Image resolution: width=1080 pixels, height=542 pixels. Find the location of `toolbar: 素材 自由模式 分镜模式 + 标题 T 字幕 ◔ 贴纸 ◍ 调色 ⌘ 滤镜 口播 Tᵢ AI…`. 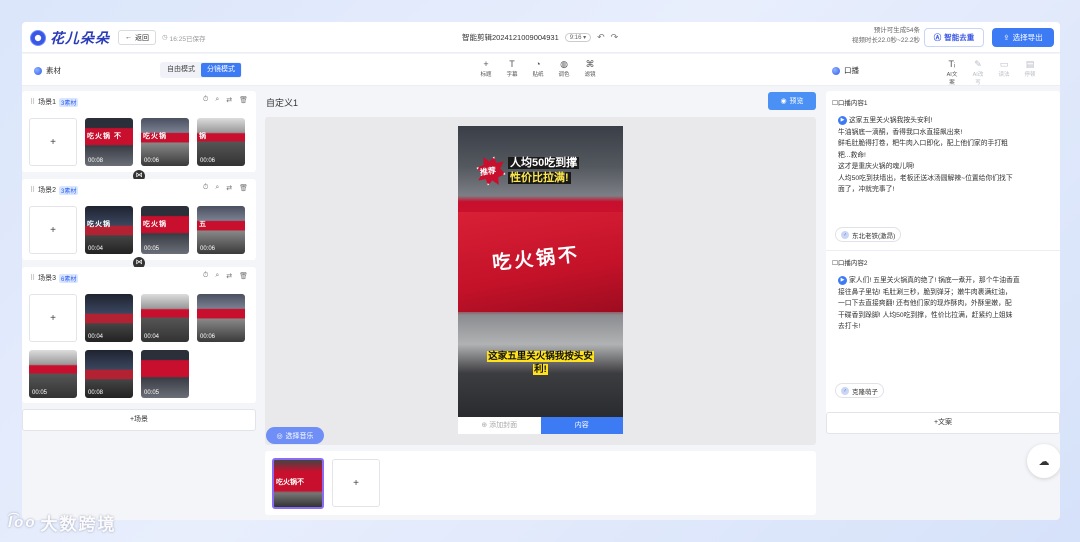

toolbar: 素材 自由模式 分镜模式 + 标题 T 字幕 ◔ 贴纸 ◍ 调色 ⌘ 滤镜 口播 Tᵢ AI… is located at coordinates (541, 70).